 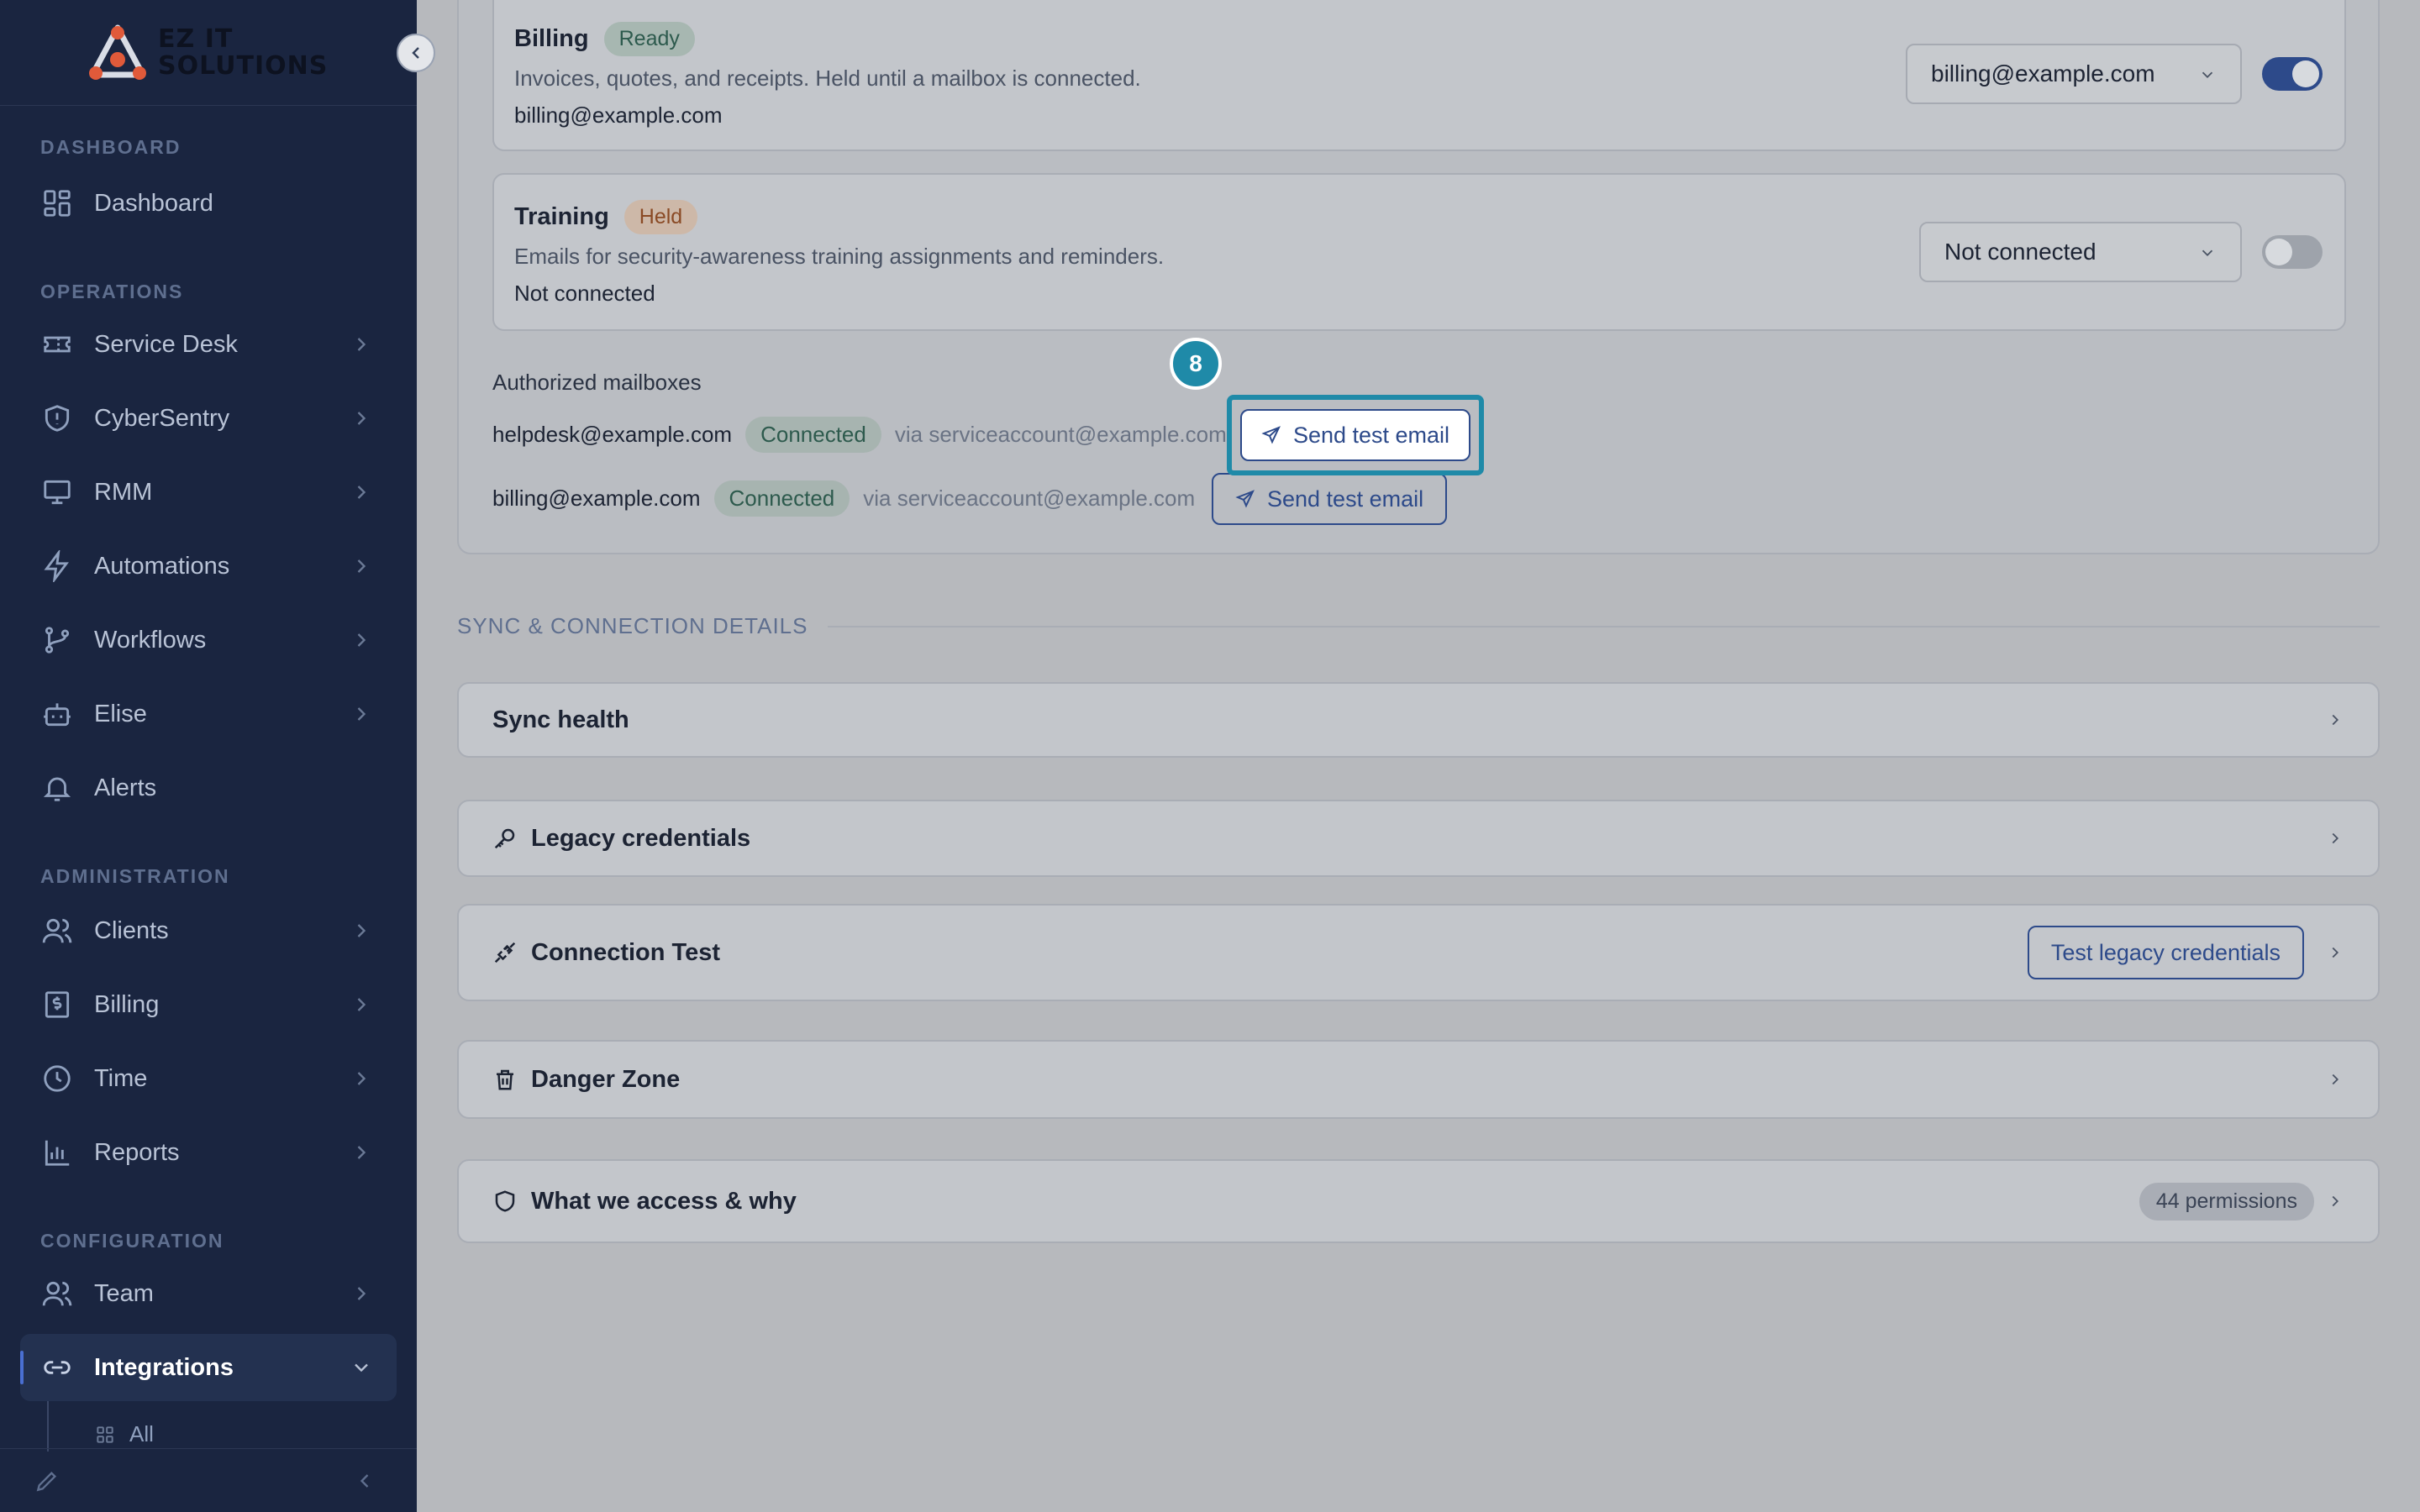 I want to click on status-badge: Held, so click(x=660, y=217).